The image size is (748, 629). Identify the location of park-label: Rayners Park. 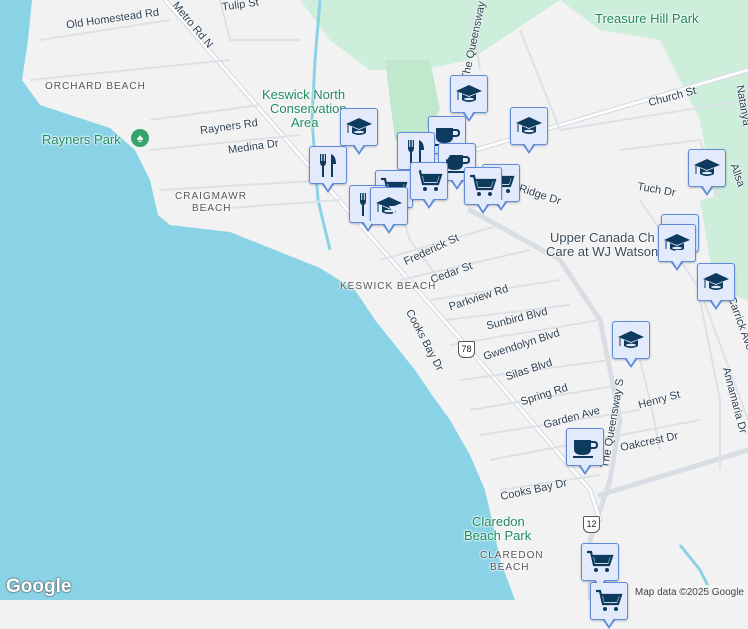
(81, 139).